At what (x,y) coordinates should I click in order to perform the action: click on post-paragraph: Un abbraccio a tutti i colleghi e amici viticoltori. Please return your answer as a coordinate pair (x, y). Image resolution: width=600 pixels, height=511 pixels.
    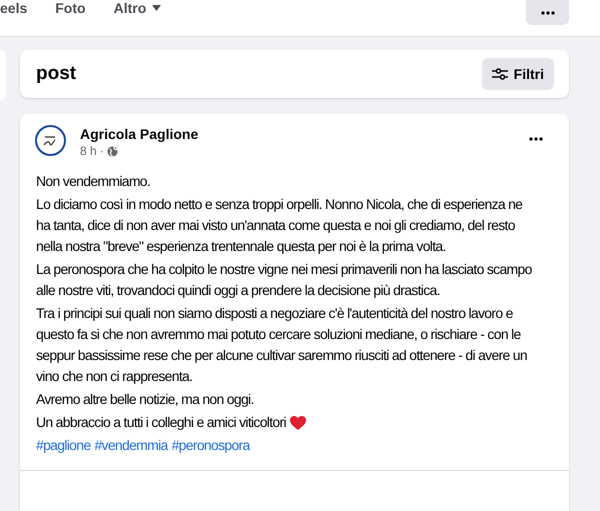
    Looking at the image, I should click on (161, 422).